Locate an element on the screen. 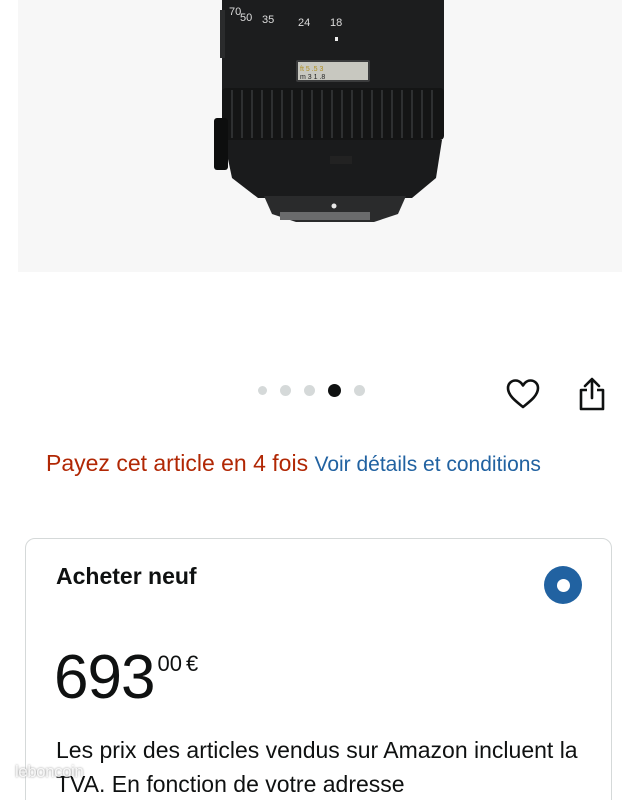  focal-length-label: 50 is located at coordinates (246, 18).